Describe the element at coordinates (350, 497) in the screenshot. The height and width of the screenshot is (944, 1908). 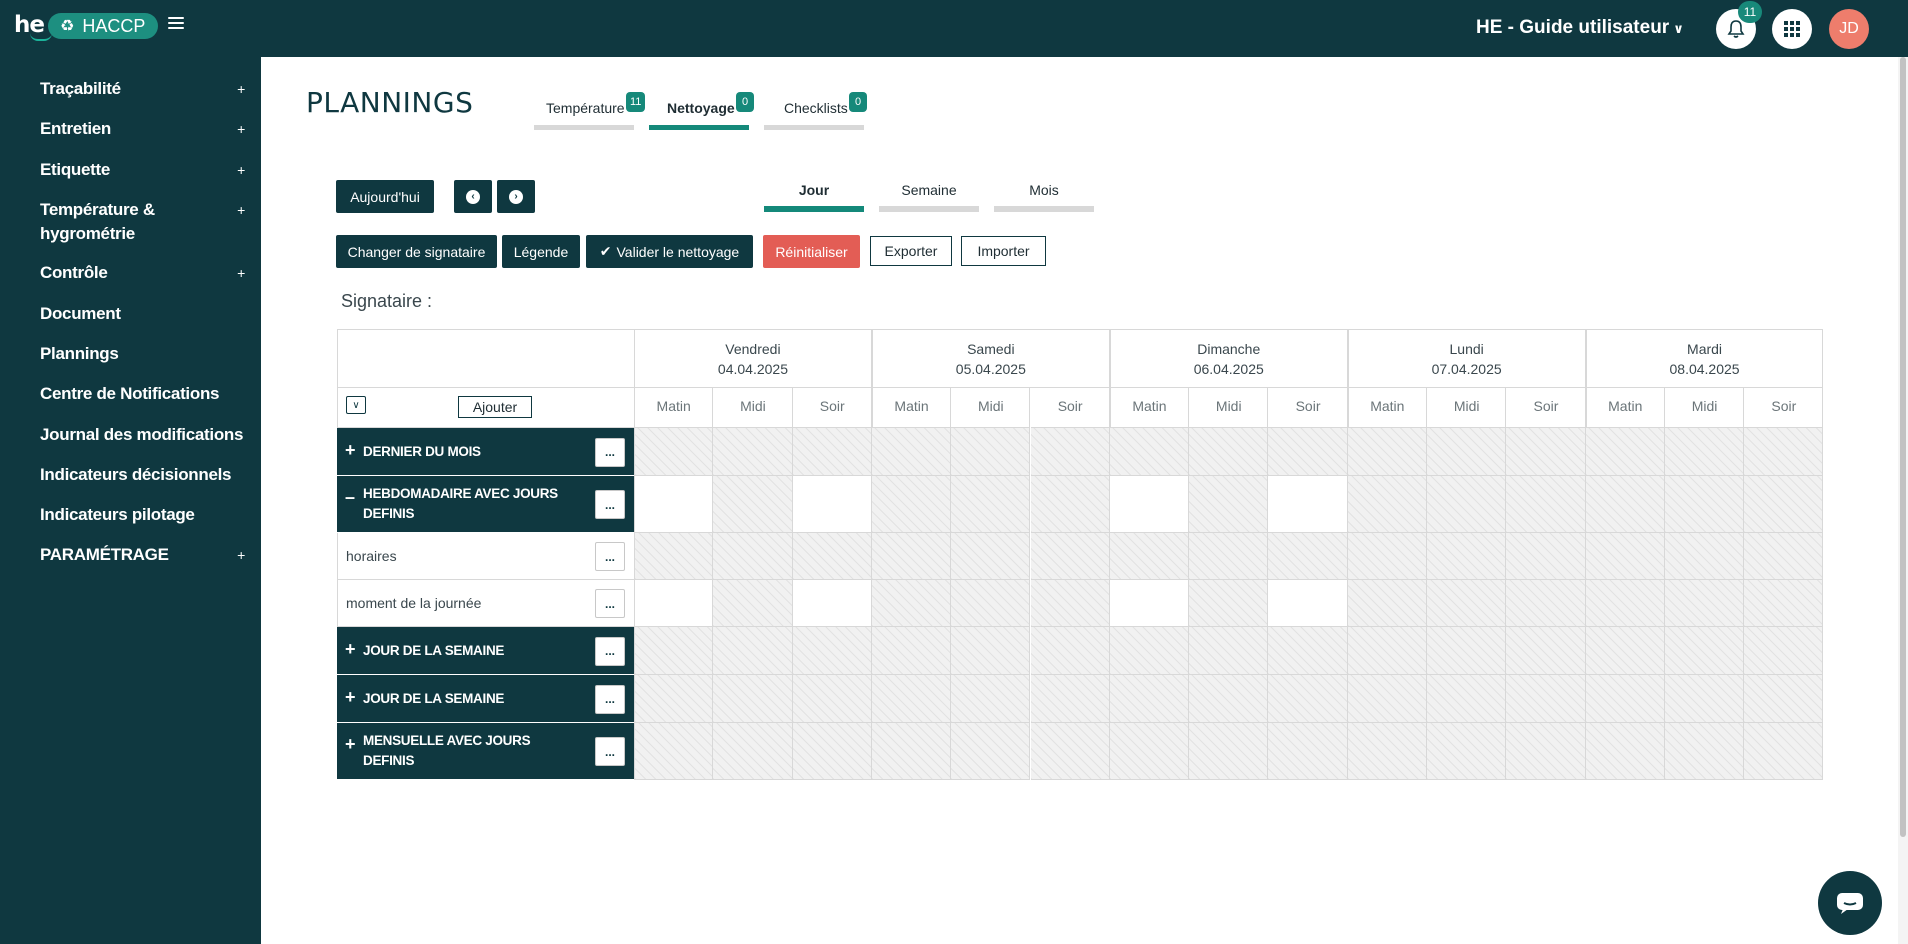
I see `collapse-icon: –` at that location.